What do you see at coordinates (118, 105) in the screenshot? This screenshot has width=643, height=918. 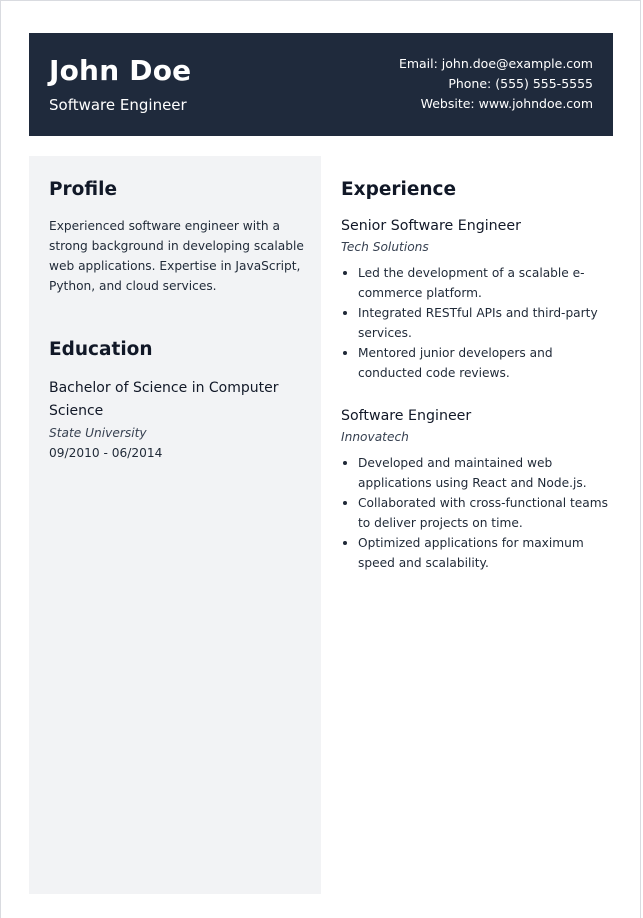 I see `candidate-title: Software Engineer` at bounding box center [118, 105].